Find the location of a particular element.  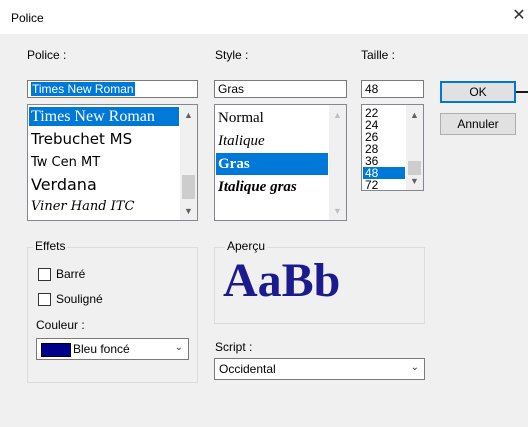

style-label: Style : is located at coordinates (232, 55).